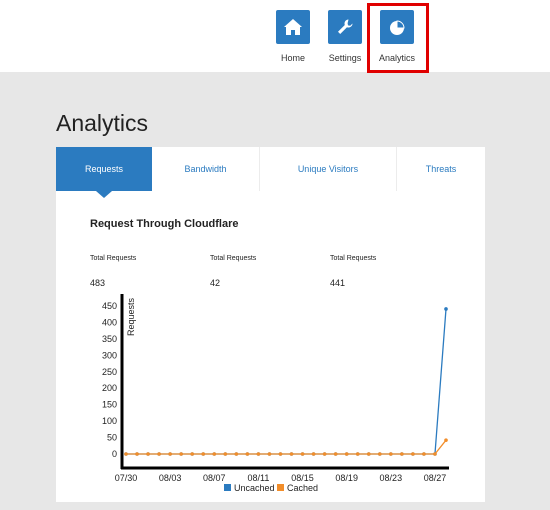 Image resolution: width=550 pixels, height=510 pixels. I want to click on y-tick-label: 450, so click(109, 306).